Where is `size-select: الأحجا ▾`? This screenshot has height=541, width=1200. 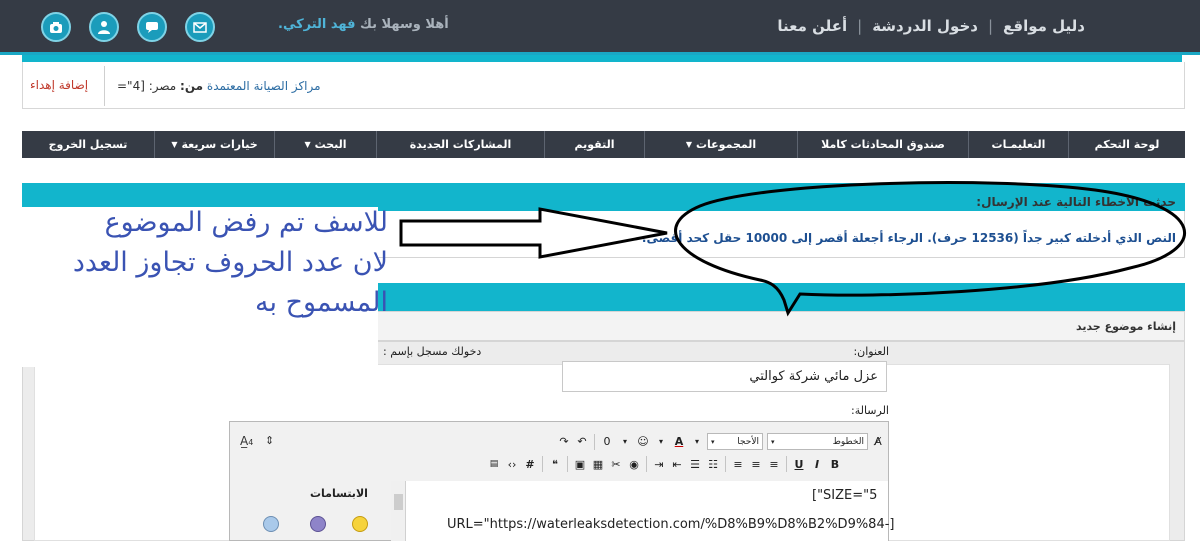 size-select: الأحجا ▾ is located at coordinates (735, 441).